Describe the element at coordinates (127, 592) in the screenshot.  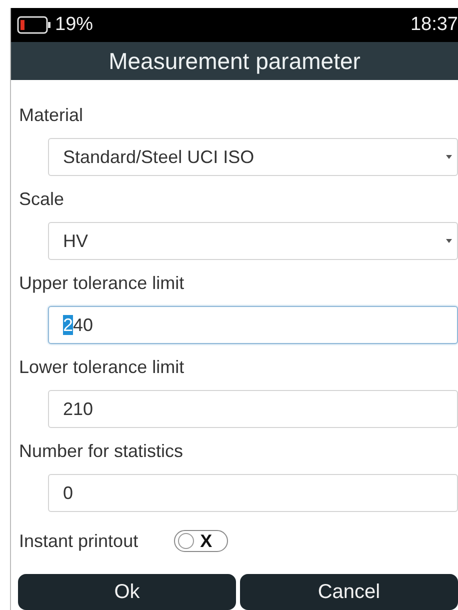
I see `ok-button: Ok` at that location.